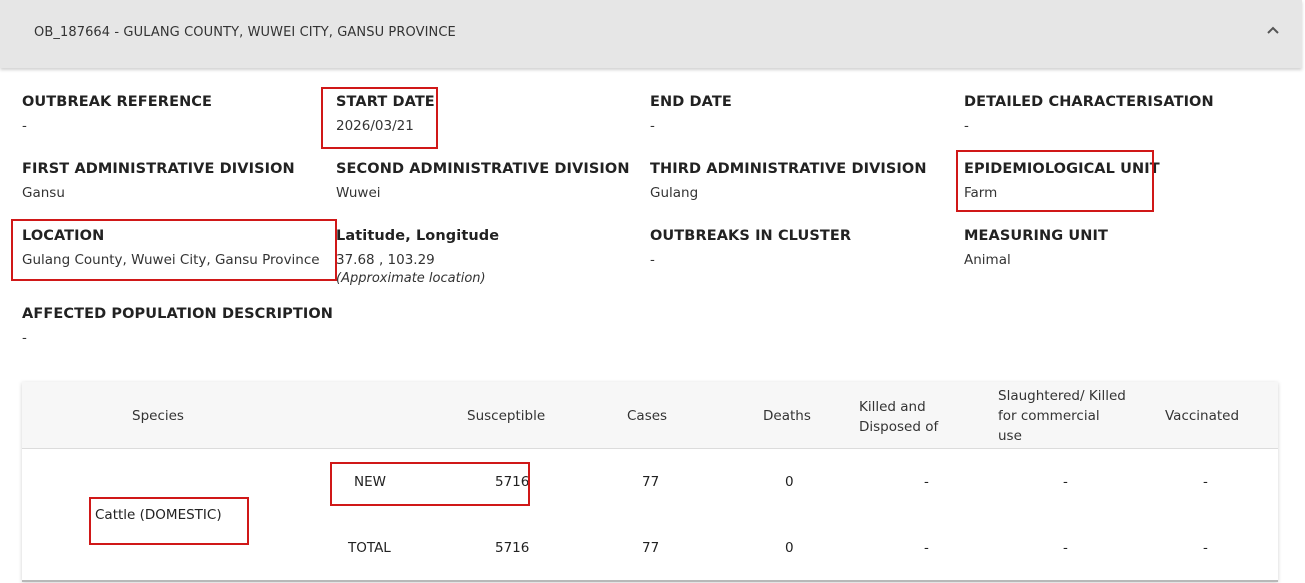 This screenshot has width=1305, height=583. I want to click on cell-susceptible: 5716, so click(512, 548).